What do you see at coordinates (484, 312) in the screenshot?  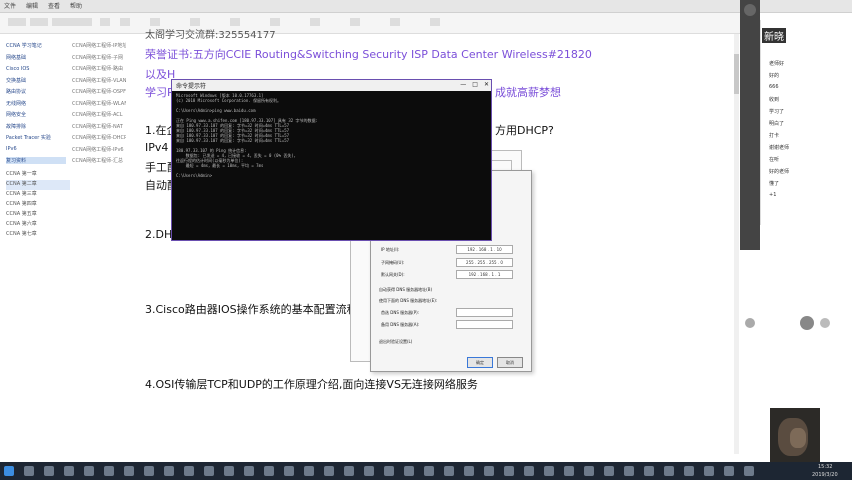 I see `preferred-dns-field` at bounding box center [484, 312].